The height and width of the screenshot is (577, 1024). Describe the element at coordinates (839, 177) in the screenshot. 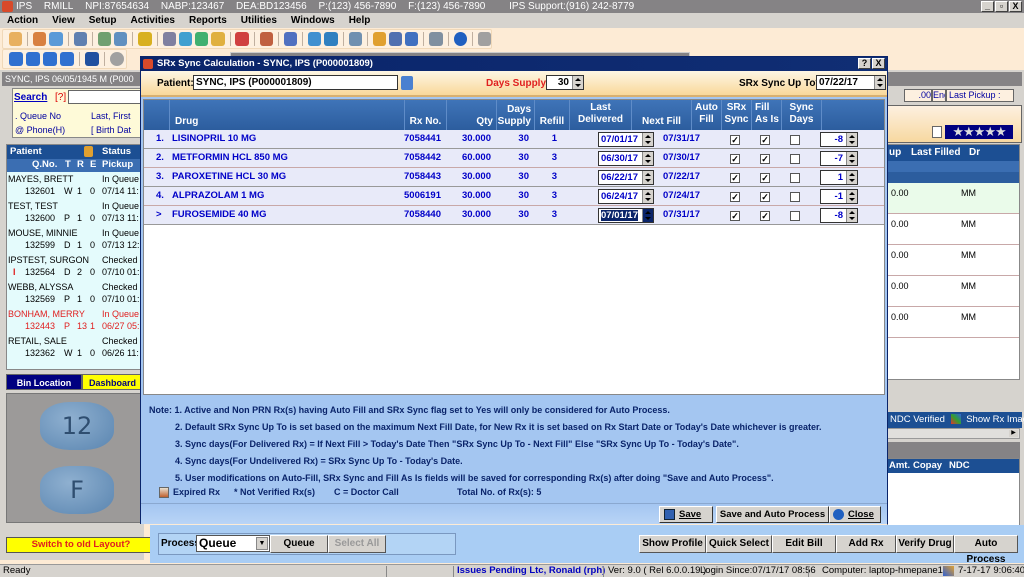

I see `sync-days-field: 1` at that location.